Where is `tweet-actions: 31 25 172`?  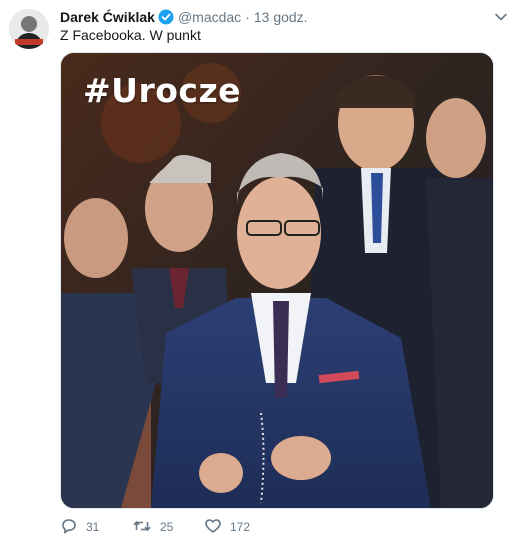
tweet-actions: 31 25 172 is located at coordinates (168, 527).